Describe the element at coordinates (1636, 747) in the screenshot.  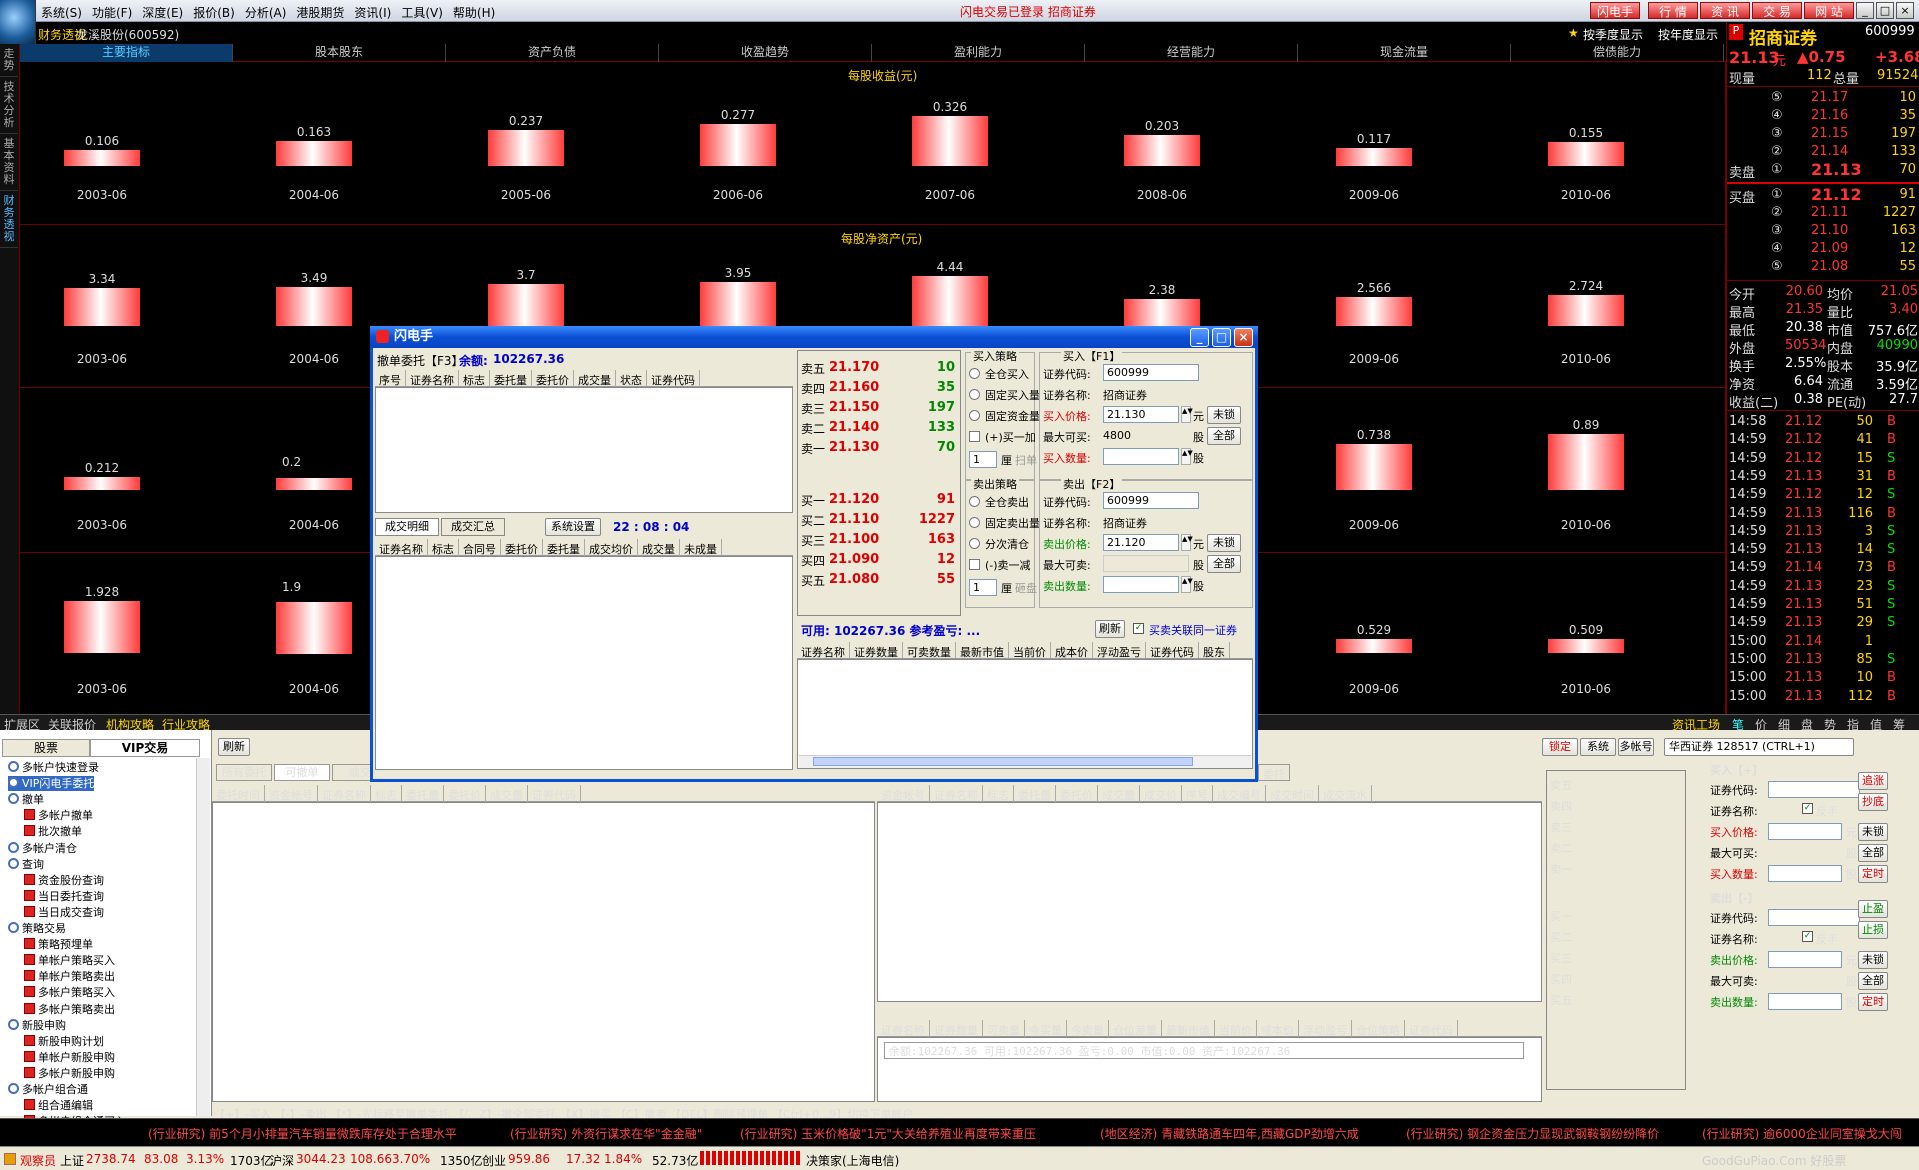
I see `toolbar-button-2: 多帐号` at that location.